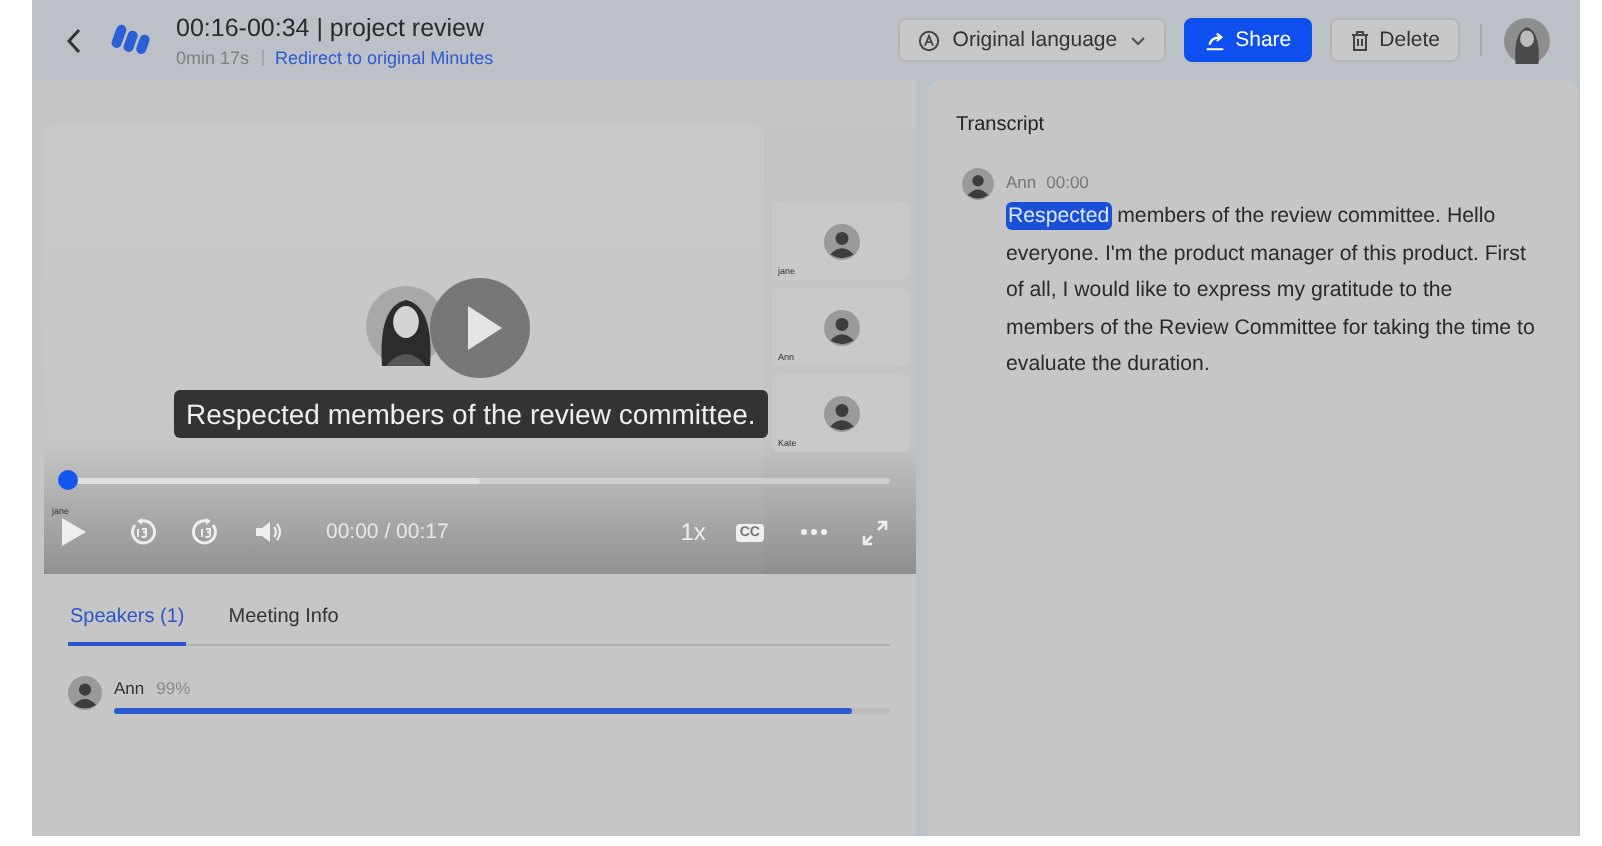  I want to click on chevron-down-icon, so click(1137, 40).